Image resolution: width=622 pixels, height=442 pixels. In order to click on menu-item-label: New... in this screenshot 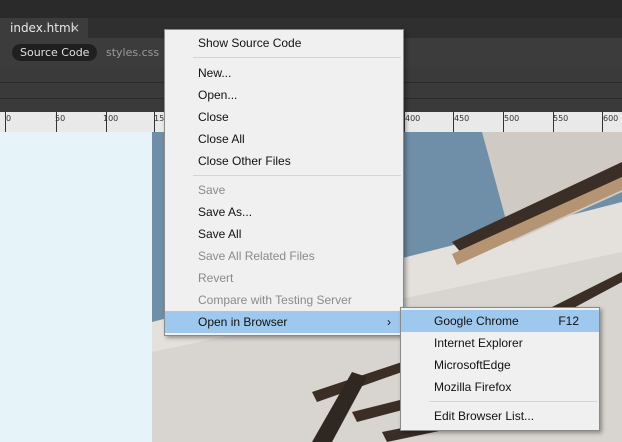, I will do `click(215, 73)`.